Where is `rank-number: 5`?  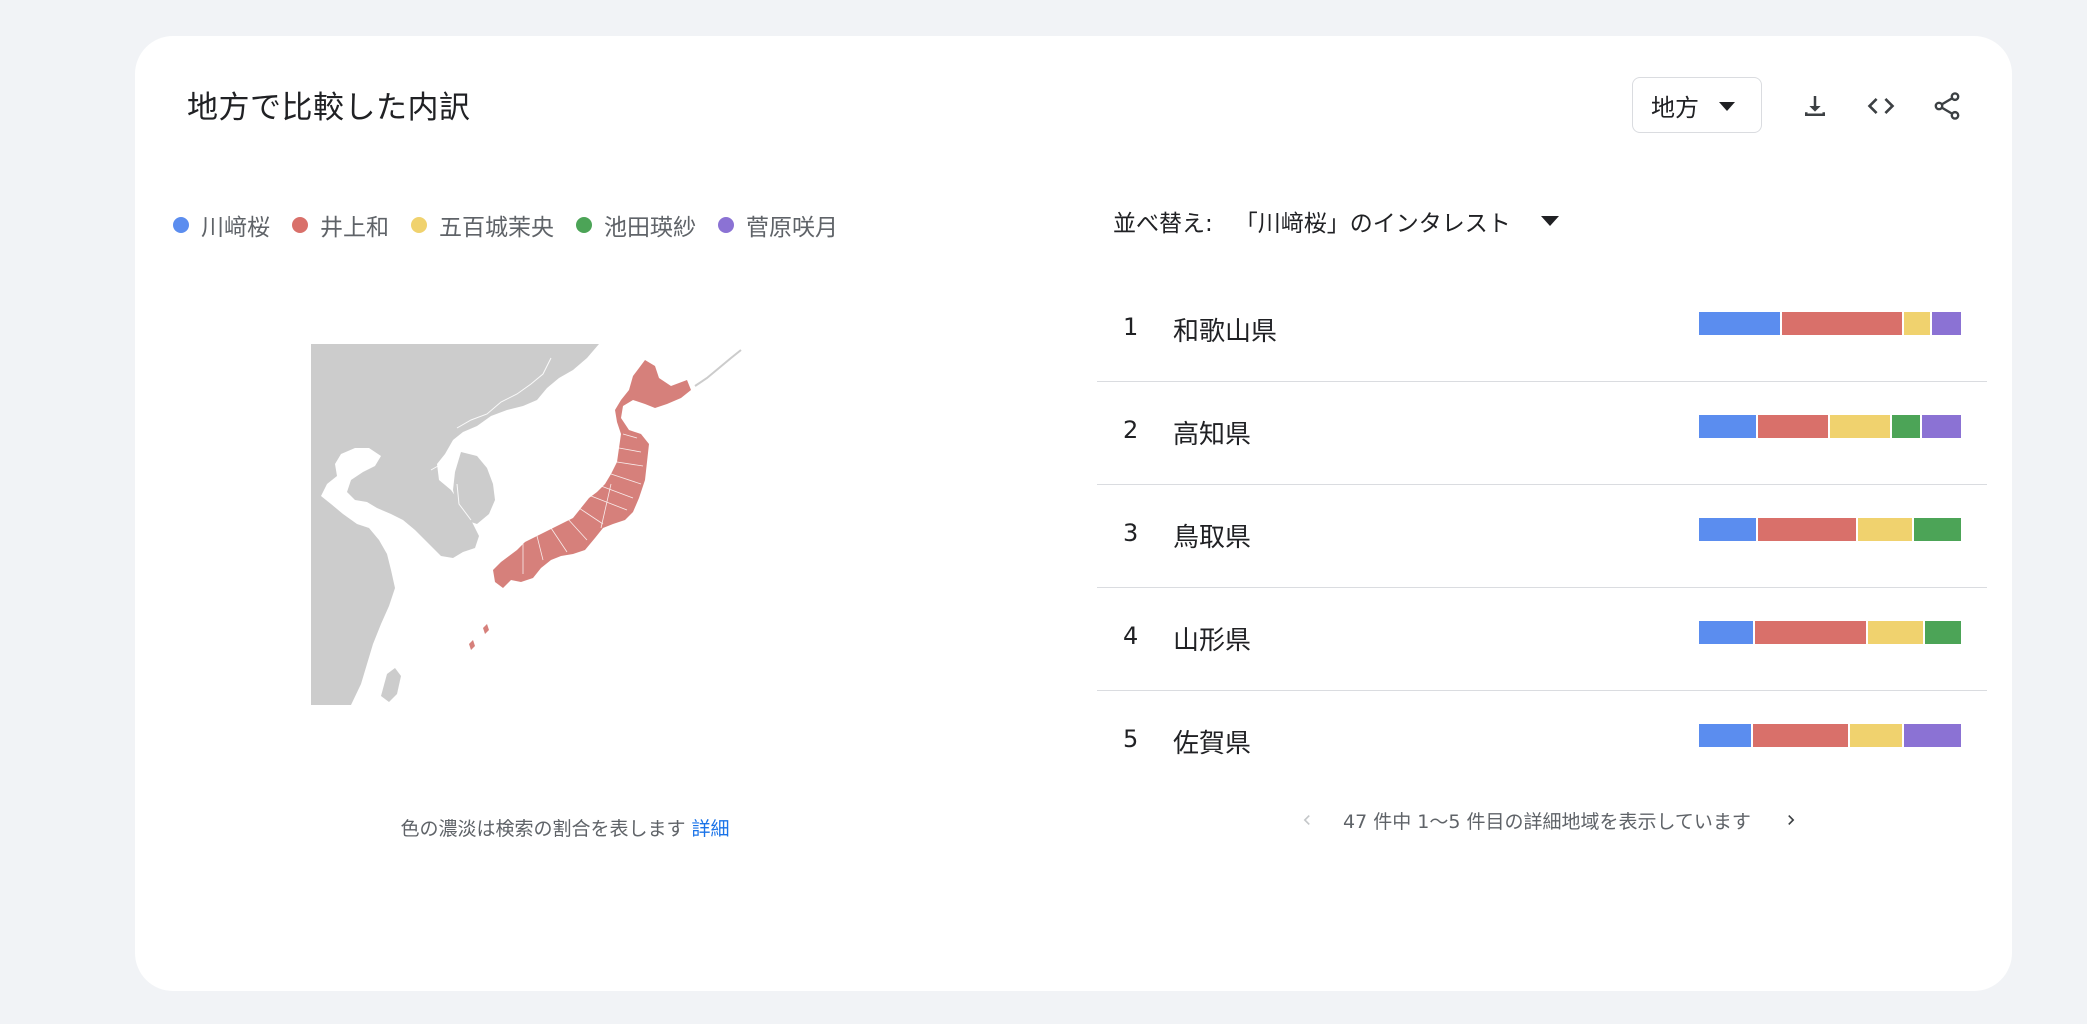
rank-number: 5 is located at coordinates (1131, 739).